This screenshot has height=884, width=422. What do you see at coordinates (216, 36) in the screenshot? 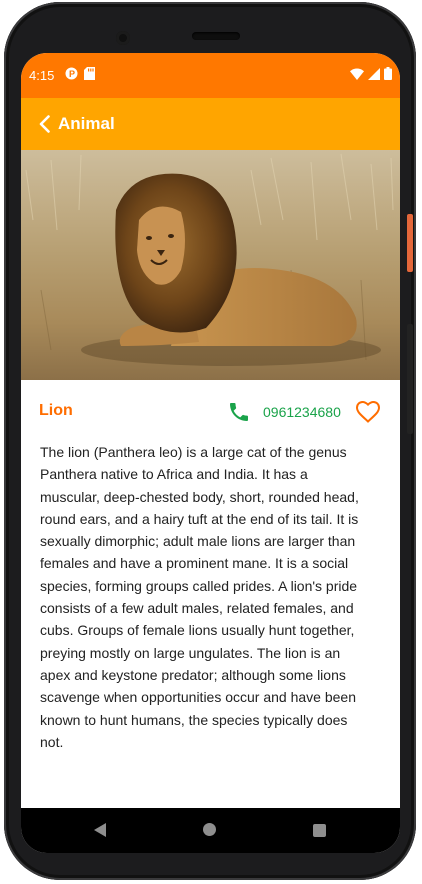
I see `earpiece-speaker` at bounding box center [216, 36].